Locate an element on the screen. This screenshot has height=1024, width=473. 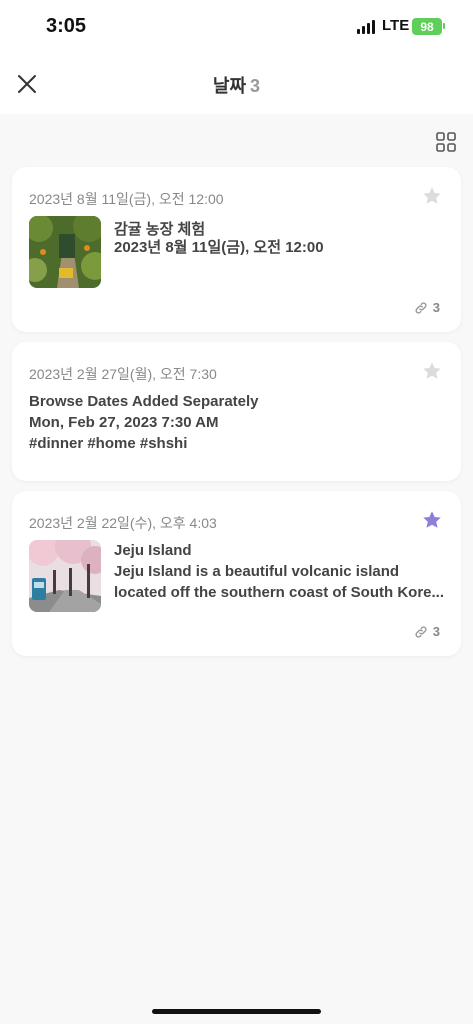
page-title: 날짜 3 is located at coordinates (236, 85).